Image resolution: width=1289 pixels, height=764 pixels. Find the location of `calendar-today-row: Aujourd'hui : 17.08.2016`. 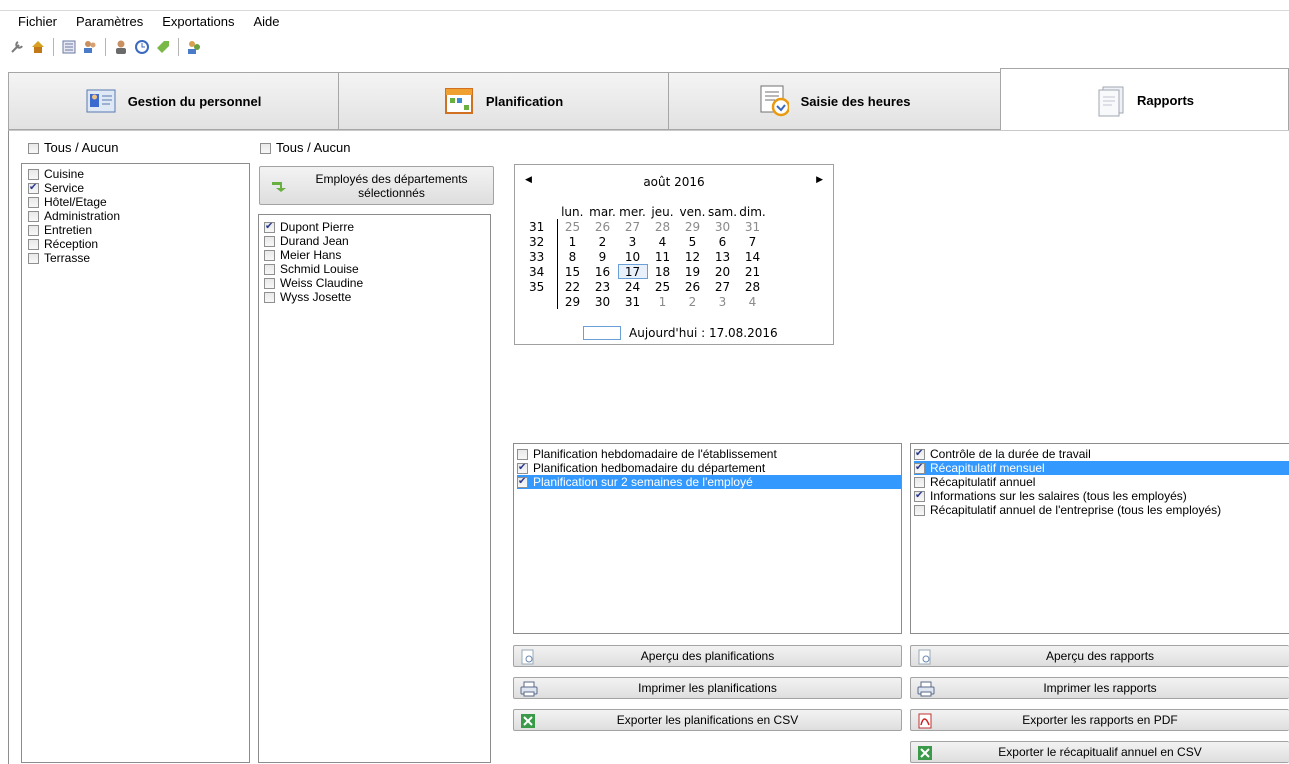

calendar-today-row: Aujourd'hui : 17.08.2016 is located at coordinates (680, 333).